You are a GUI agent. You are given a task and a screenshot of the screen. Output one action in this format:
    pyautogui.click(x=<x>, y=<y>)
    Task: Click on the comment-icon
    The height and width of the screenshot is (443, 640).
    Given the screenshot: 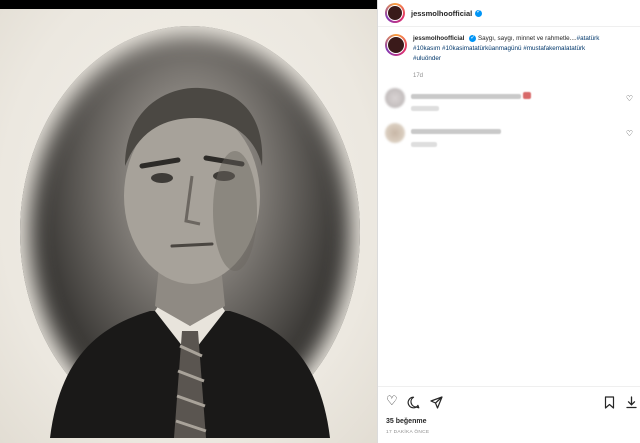 What is the action you would take?
    pyautogui.click(x=413, y=402)
    